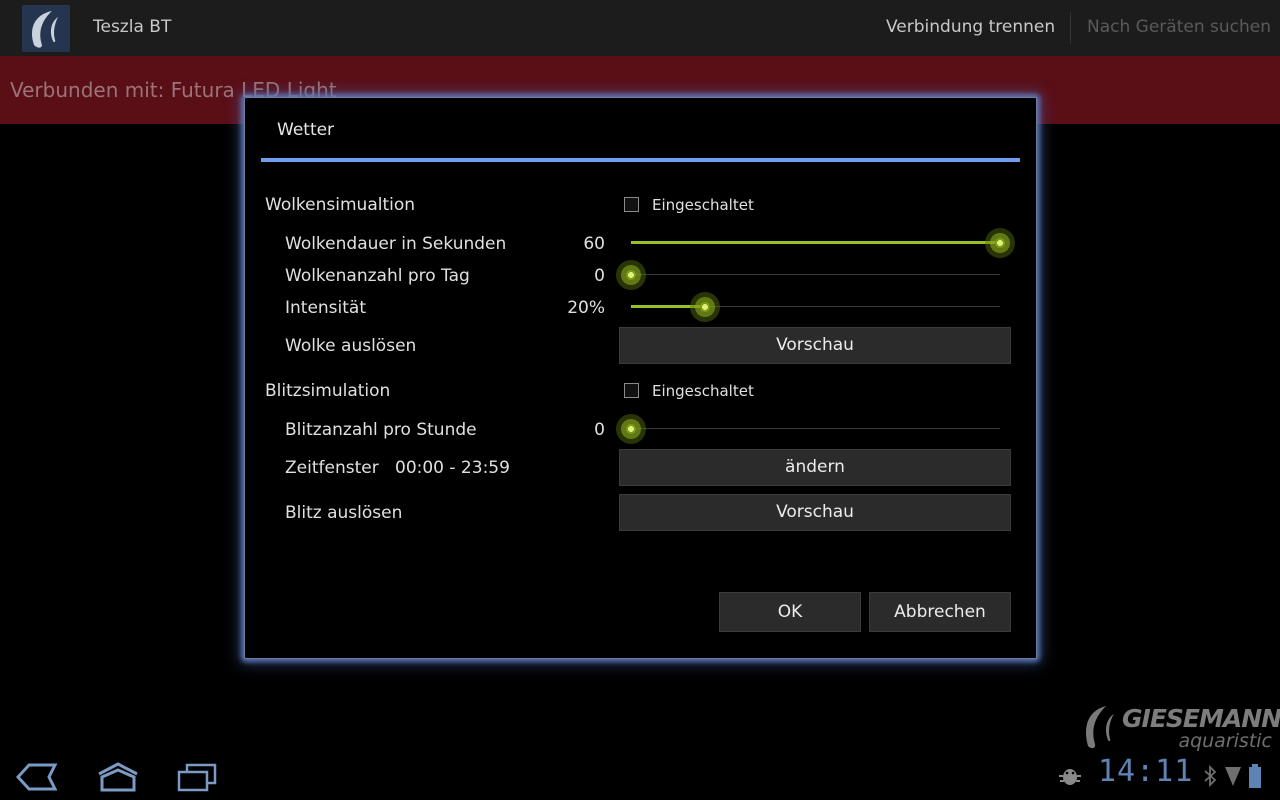 The height and width of the screenshot is (800, 1280). I want to click on cloud-duration-slider, so click(823, 243).